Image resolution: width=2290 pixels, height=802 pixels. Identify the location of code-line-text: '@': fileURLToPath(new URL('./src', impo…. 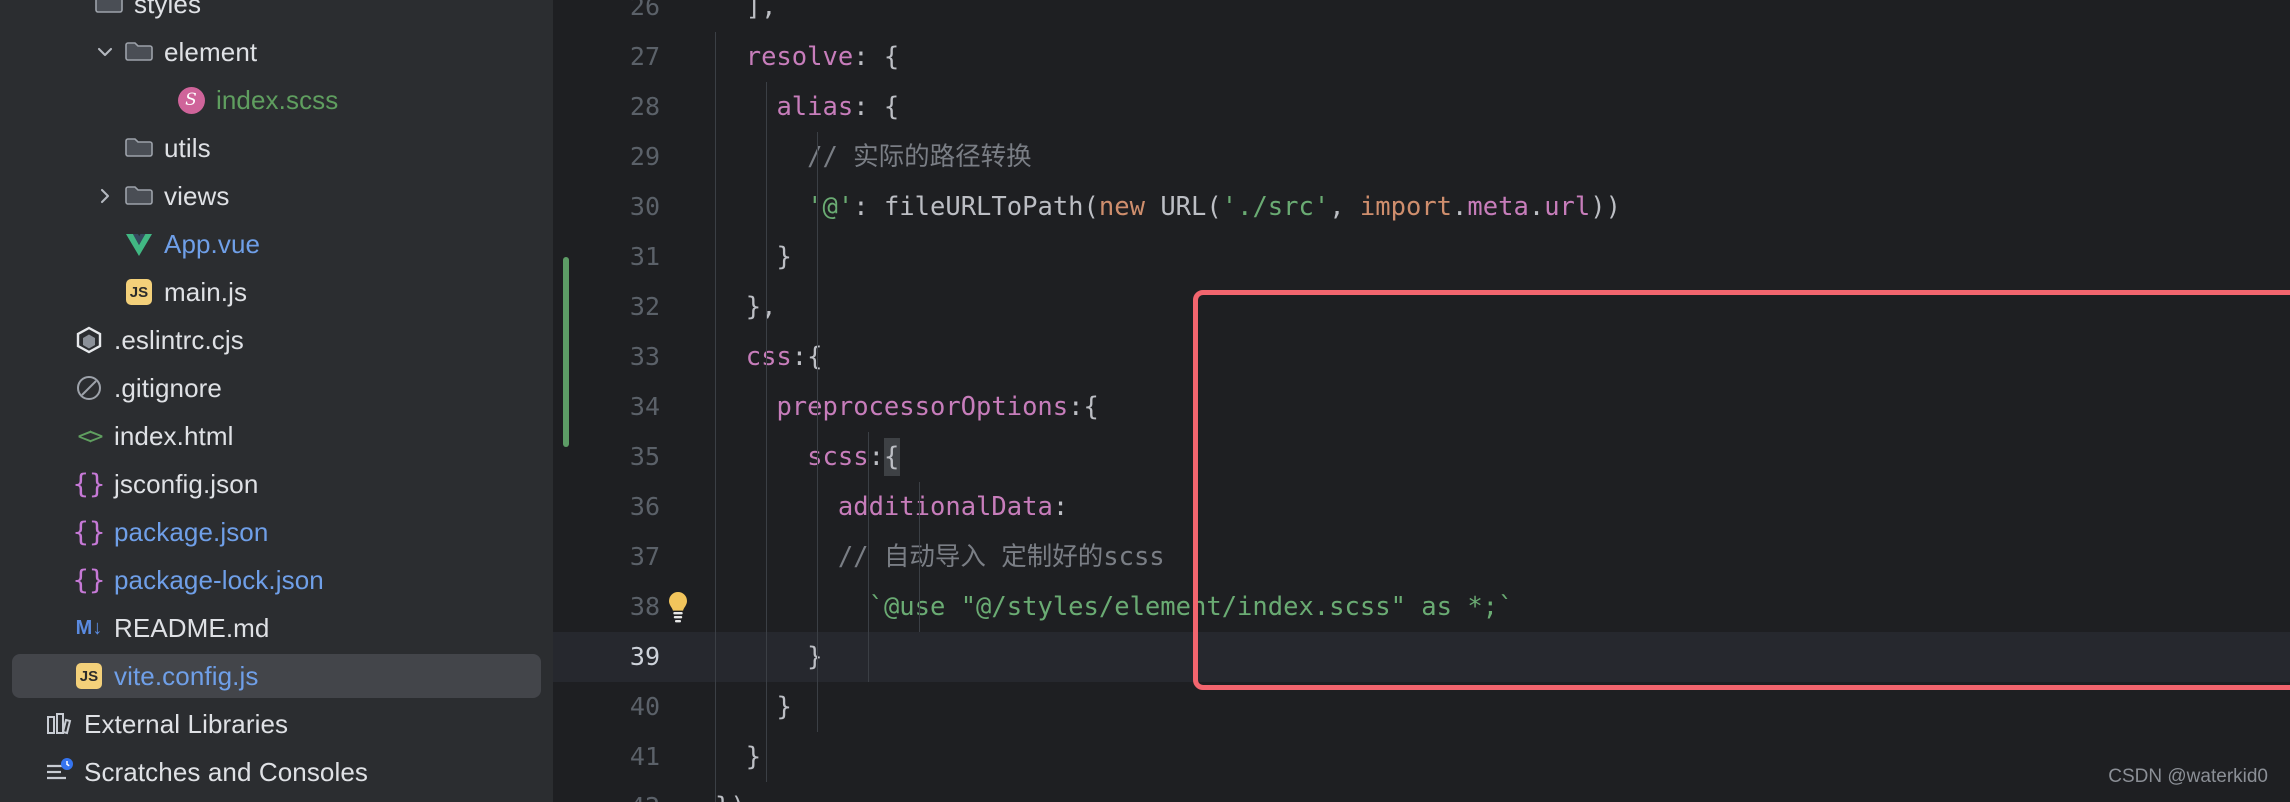
(1214, 207).